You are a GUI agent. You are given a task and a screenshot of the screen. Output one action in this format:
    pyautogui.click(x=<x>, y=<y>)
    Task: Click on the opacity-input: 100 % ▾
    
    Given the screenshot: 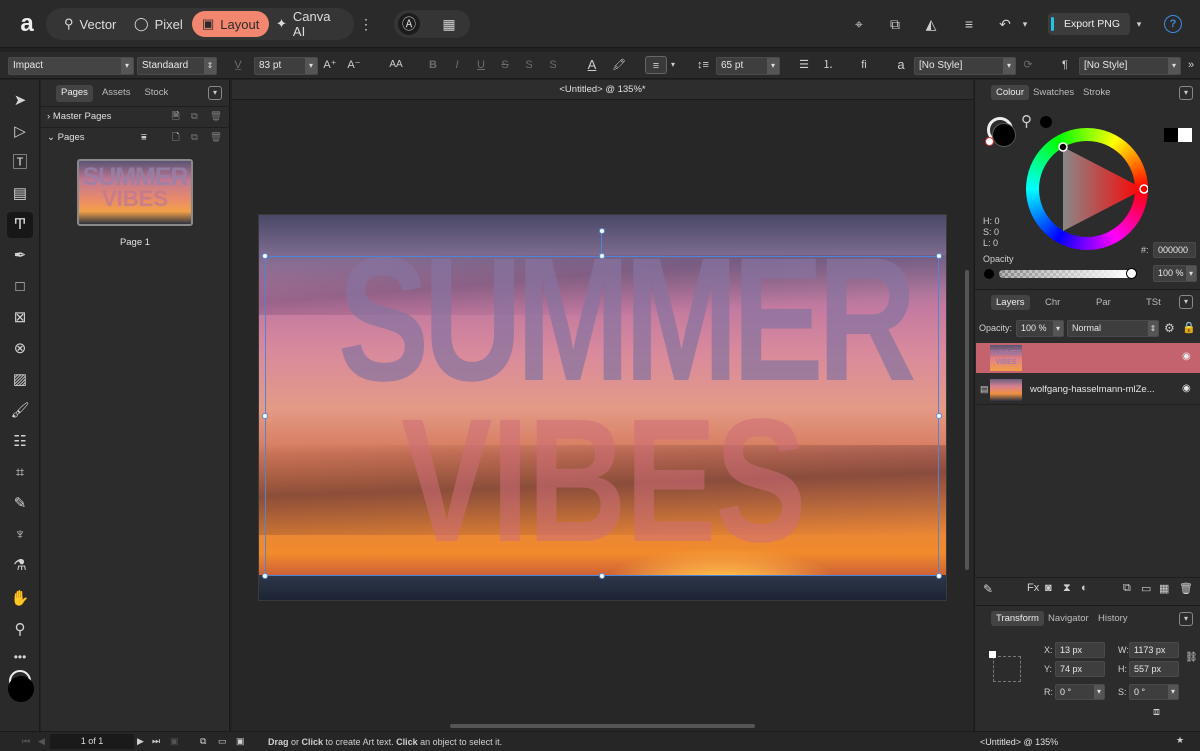 What is the action you would take?
    pyautogui.click(x=1175, y=273)
    